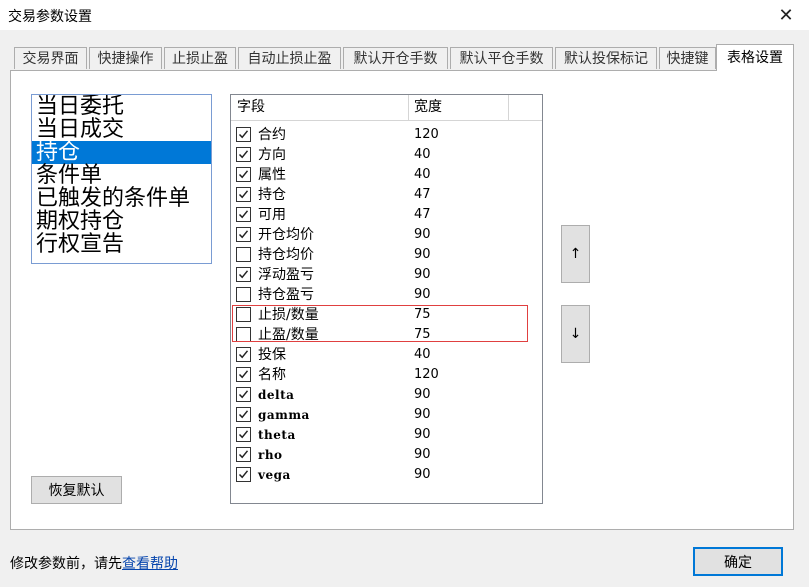 The image size is (809, 587). Describe the element at coordinates (386, 255) in the screenshot. I see `table-row: 持仓均价 90` at that location.